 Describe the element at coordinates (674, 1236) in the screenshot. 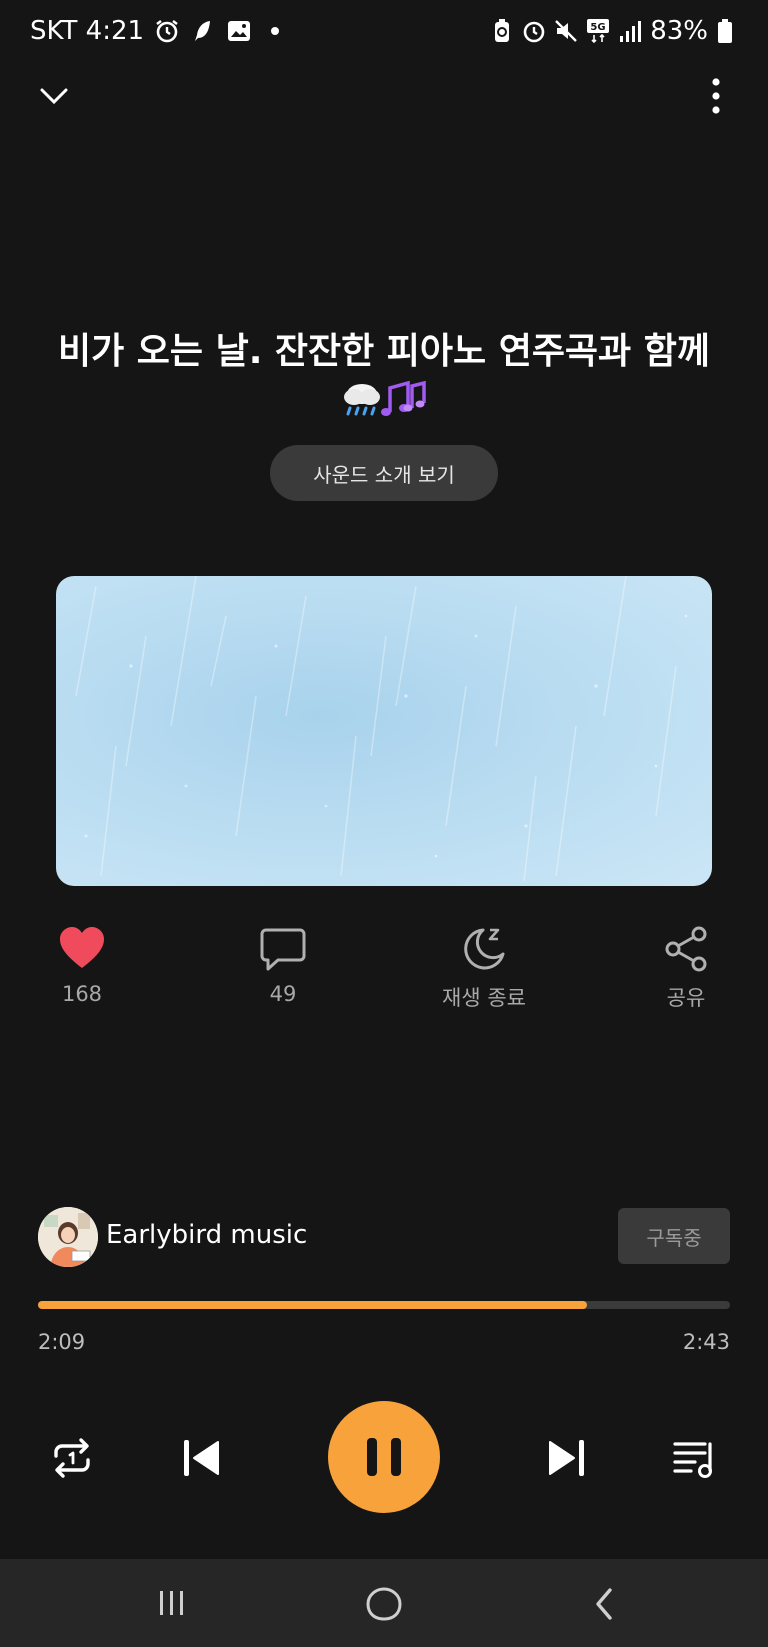

I see `subscribe-button: 구독중` at that location.